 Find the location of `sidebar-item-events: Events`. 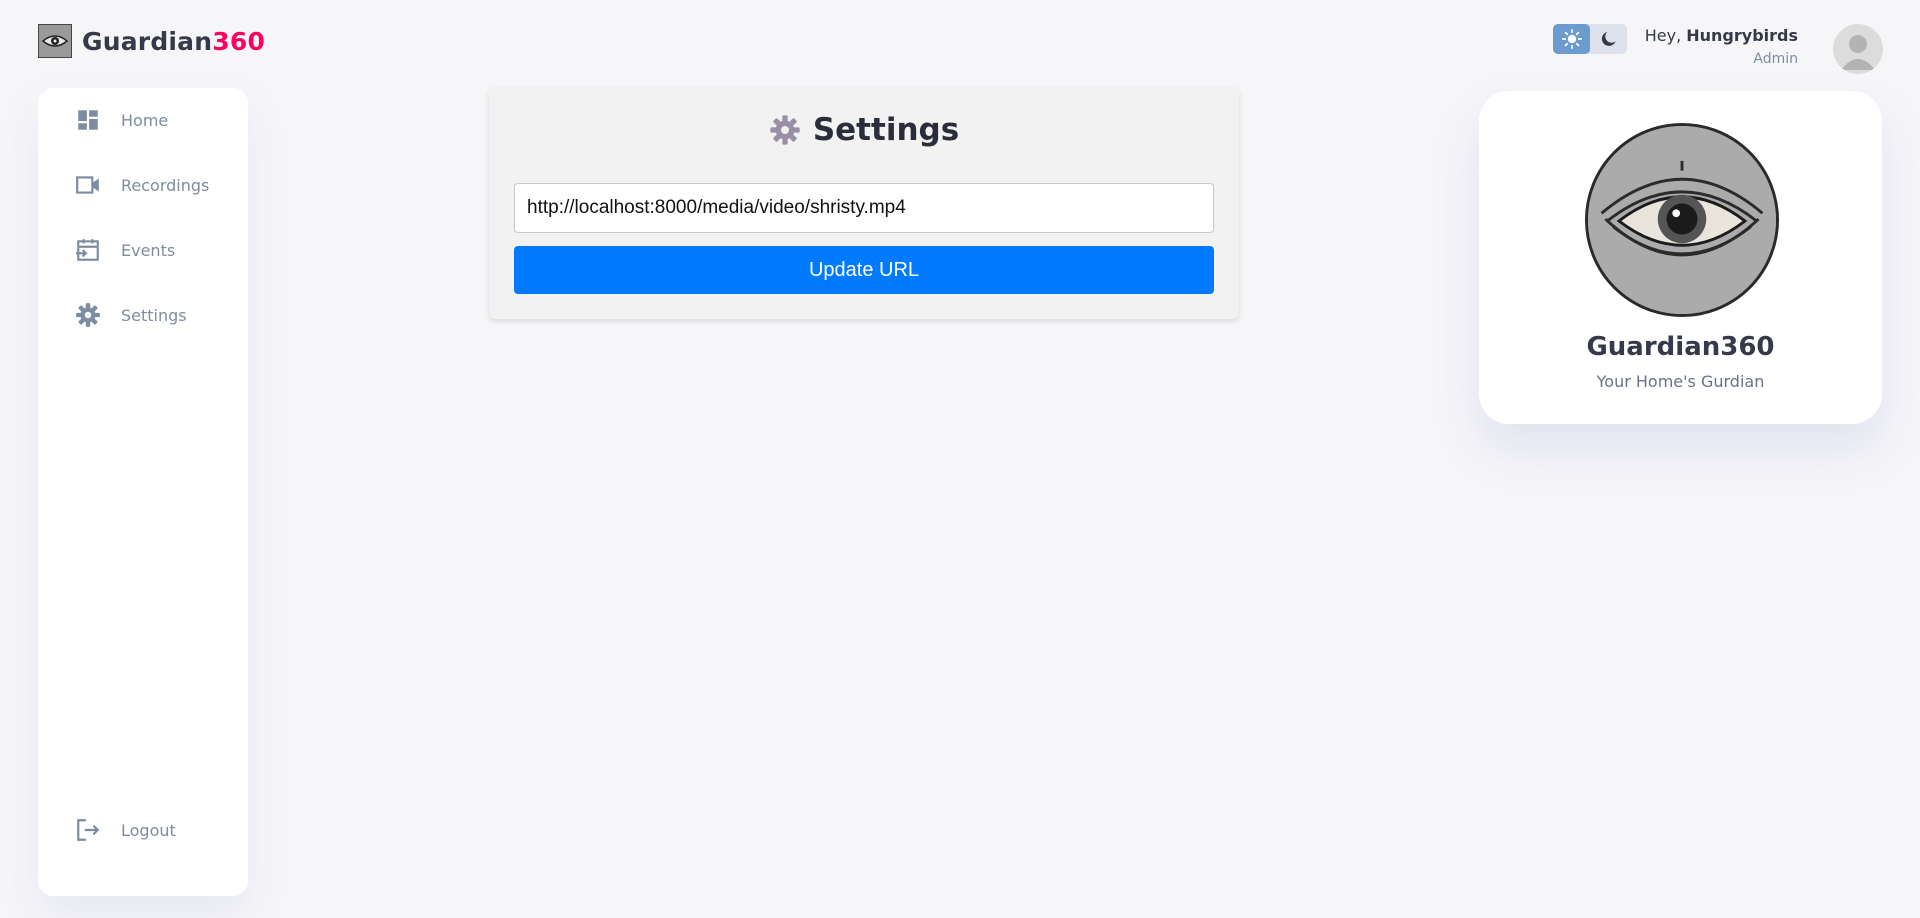

sidebar-item-events: Events is located at coordinates (125, 250).